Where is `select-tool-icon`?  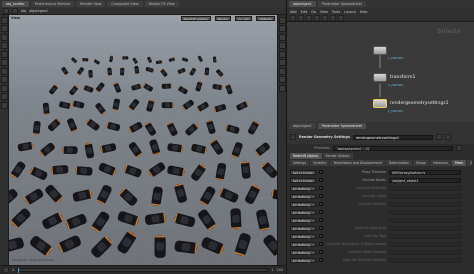 select-tool-icon is located at coordinates (4, 20).